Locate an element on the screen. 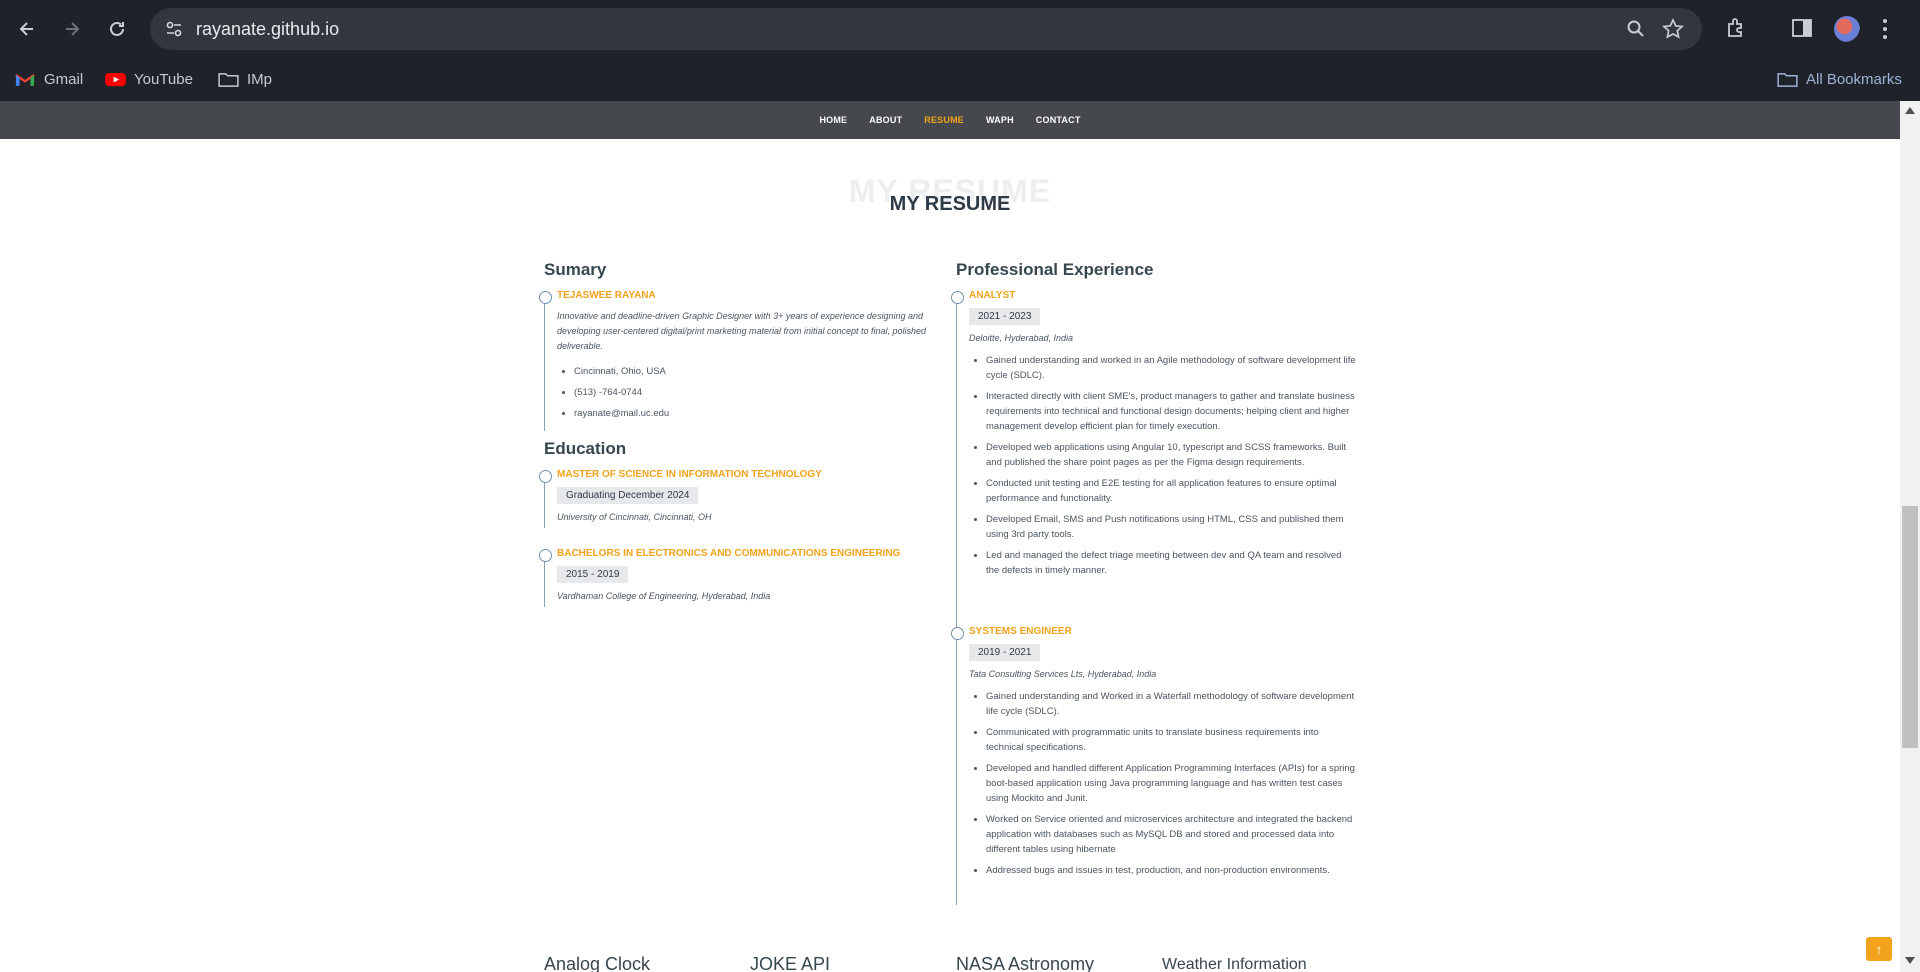 Image resolution: width=1920 pixels, height=972 pixels. experience-title: SYSTEMS ENGINEER is located at coordinates (1020, 631).